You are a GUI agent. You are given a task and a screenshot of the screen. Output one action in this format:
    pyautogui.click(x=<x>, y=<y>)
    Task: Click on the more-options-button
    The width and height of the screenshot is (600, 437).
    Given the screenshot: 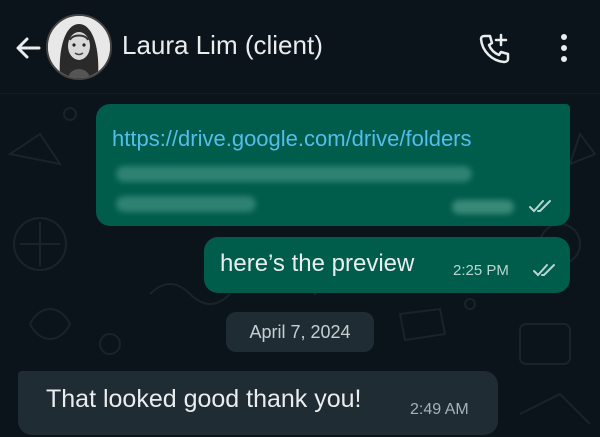 What is the action you would take?
    pyautogui.click(x=564, y=48)
    